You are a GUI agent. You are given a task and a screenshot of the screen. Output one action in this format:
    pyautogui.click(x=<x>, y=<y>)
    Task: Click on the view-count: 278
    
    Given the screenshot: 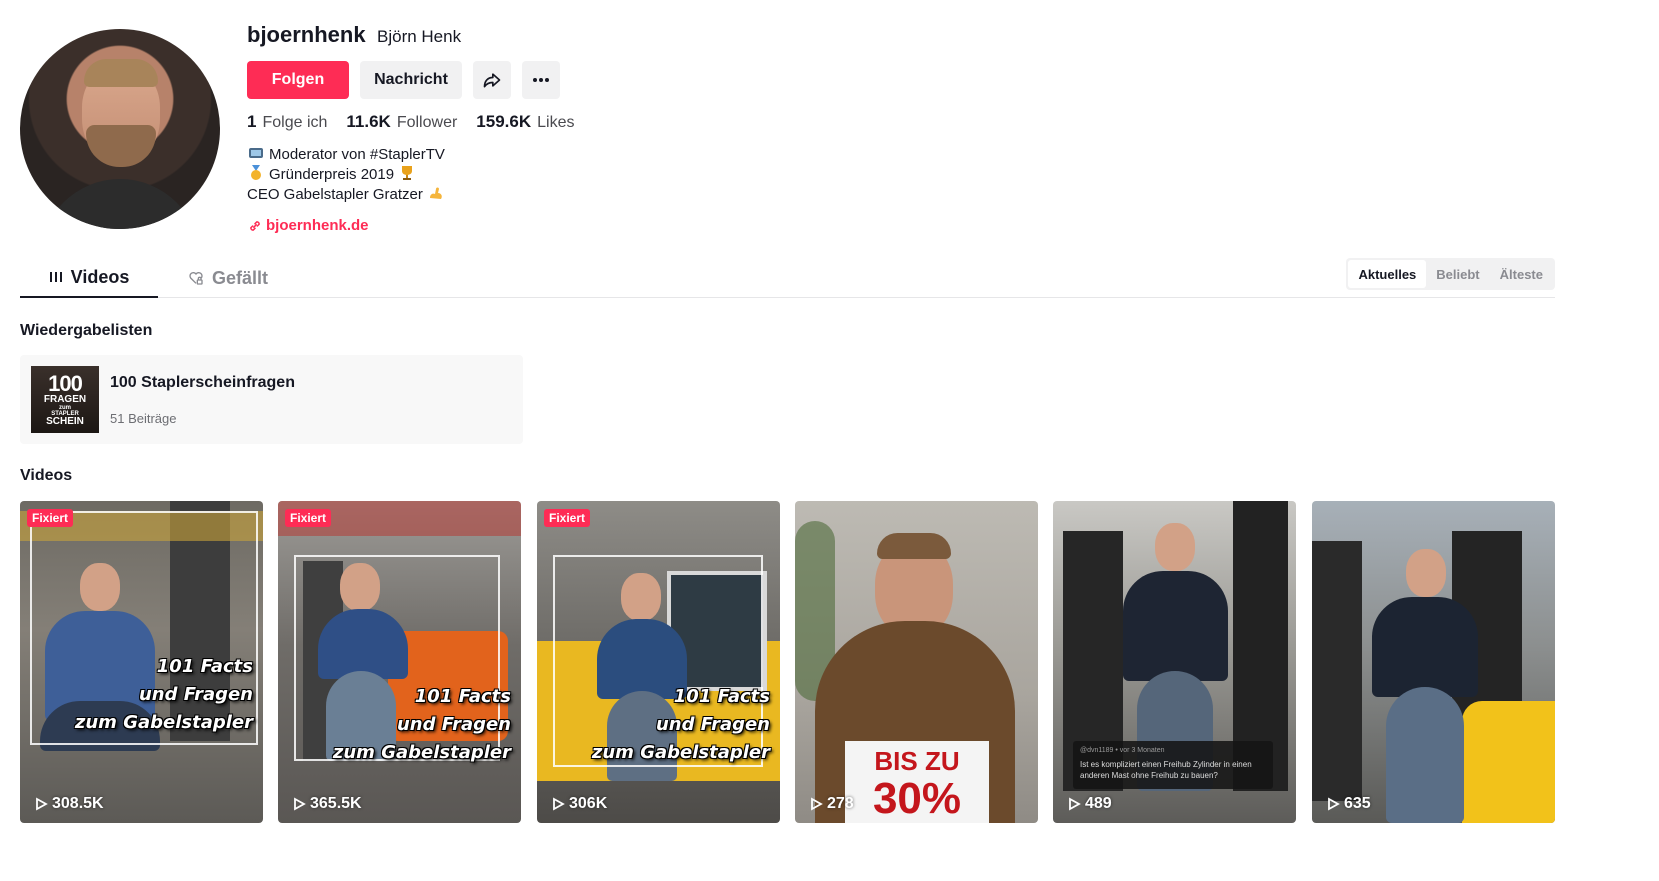 What is the action you would take?
    pyautogui.click(x=831, y=804)
    